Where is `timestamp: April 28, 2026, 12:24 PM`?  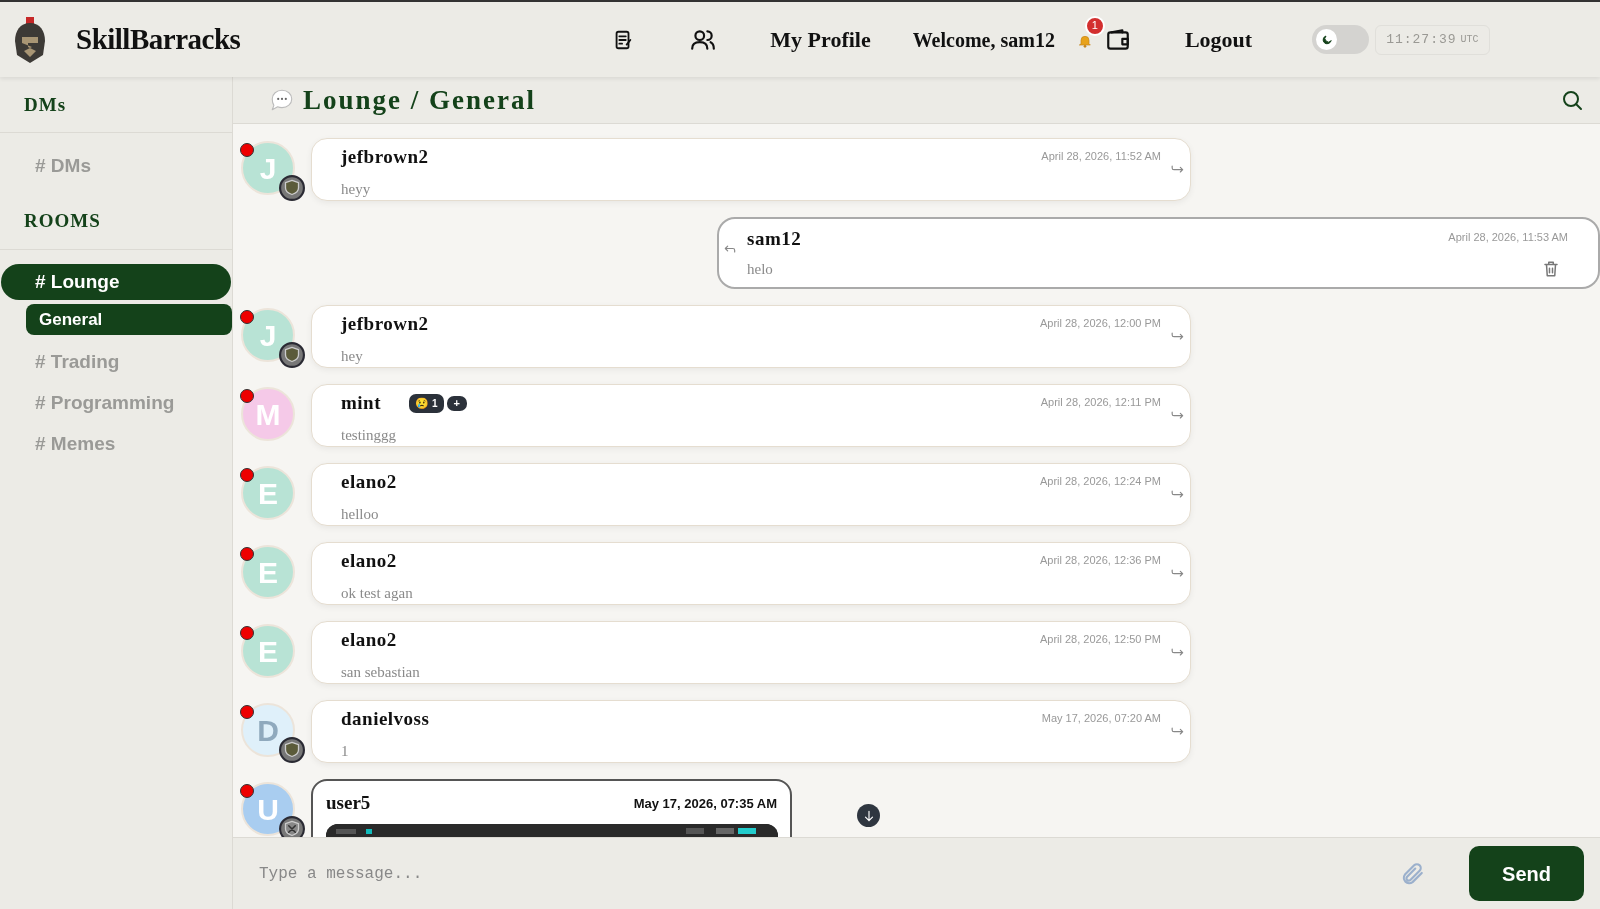 timestamp: April 28, 2026, 12:24 PM is located at coordinates (1100, 481).